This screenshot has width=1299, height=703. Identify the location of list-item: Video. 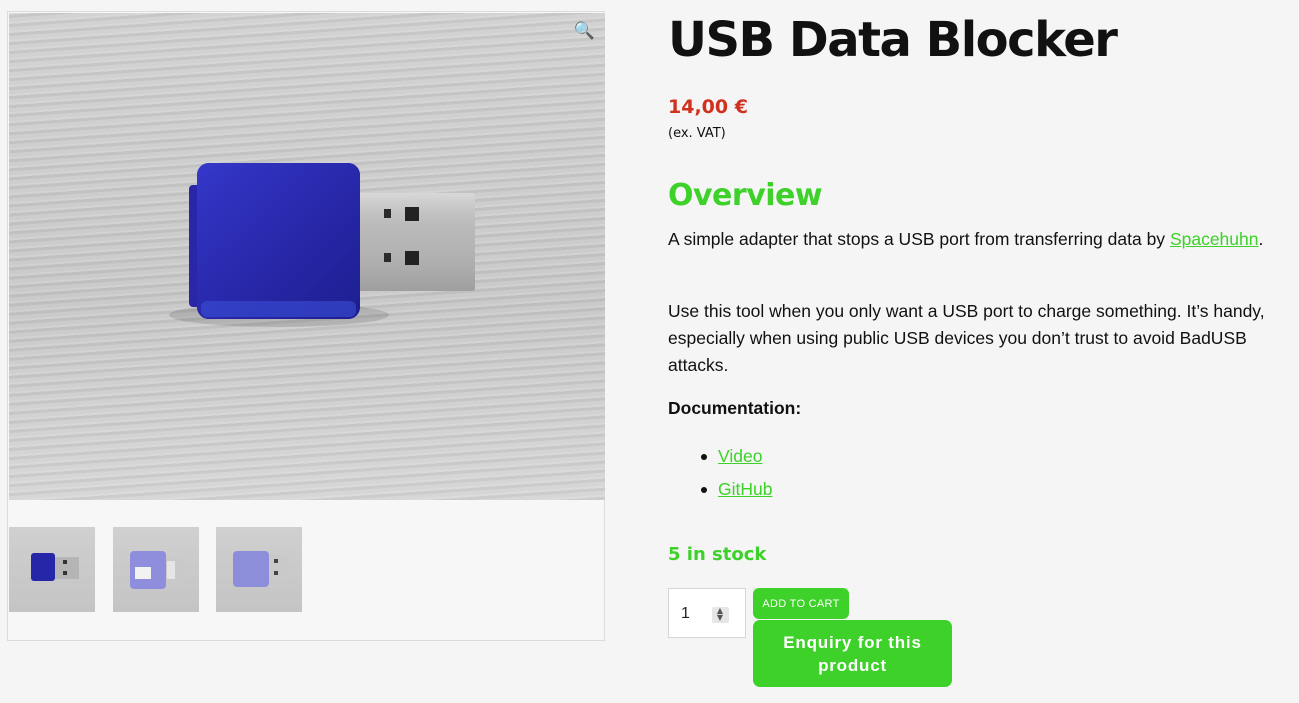
(736, 459).